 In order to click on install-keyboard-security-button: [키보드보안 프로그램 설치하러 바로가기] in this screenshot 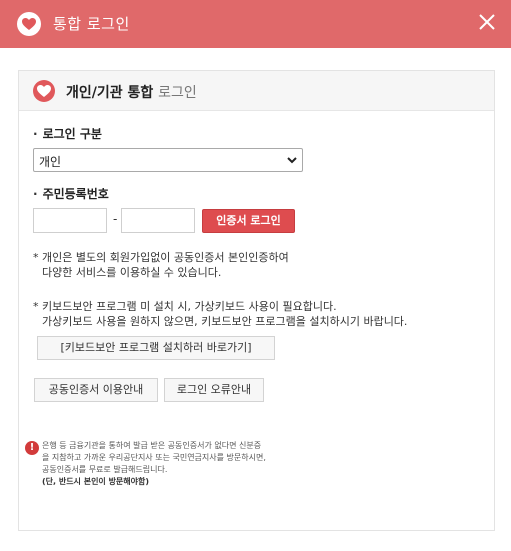, I will do `click(156, 348)`.